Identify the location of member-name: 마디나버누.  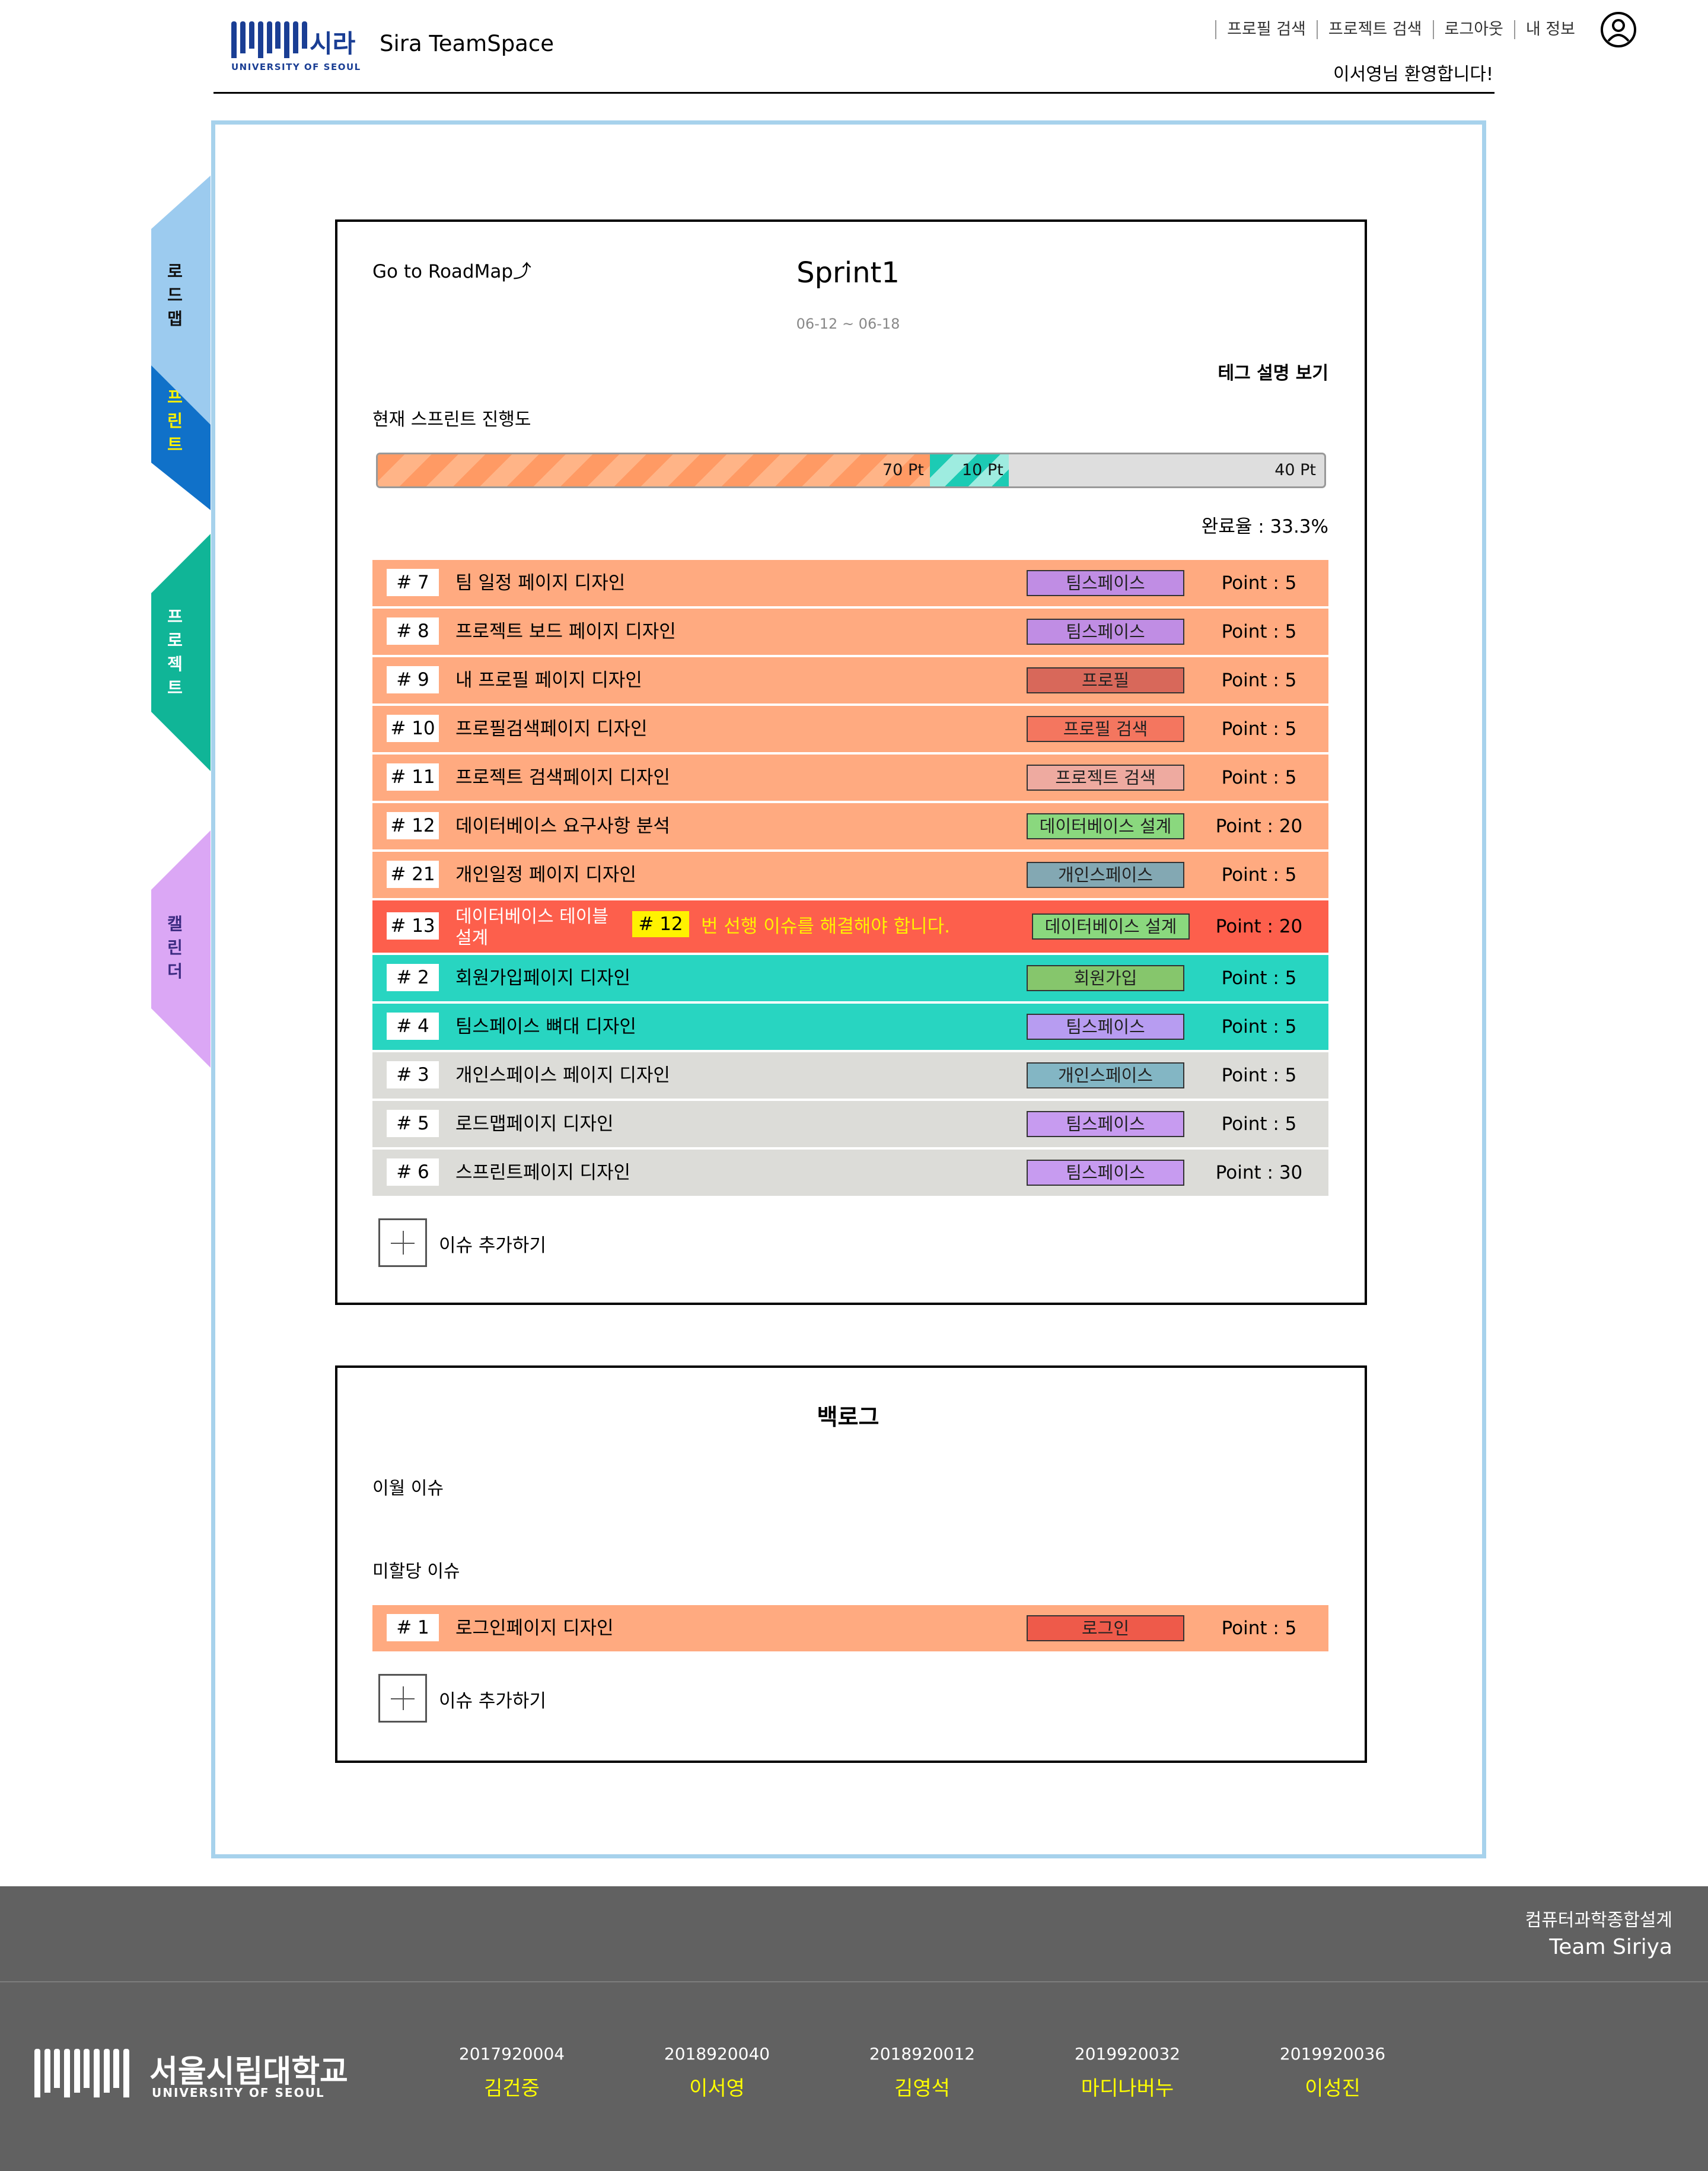
(1127, 2088).